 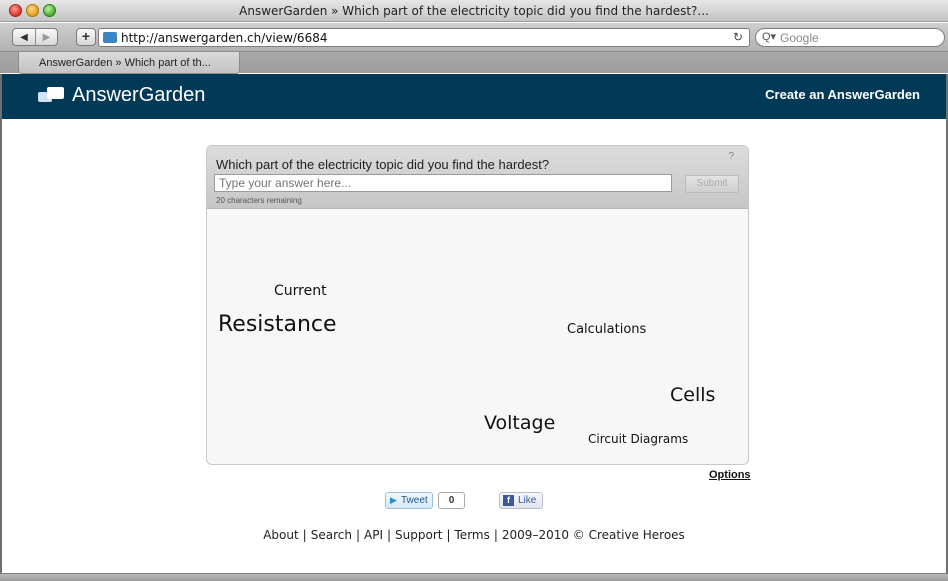 I want to click on url-text: http://answergarden.ch/view/6684, so click(x=224, y=38).